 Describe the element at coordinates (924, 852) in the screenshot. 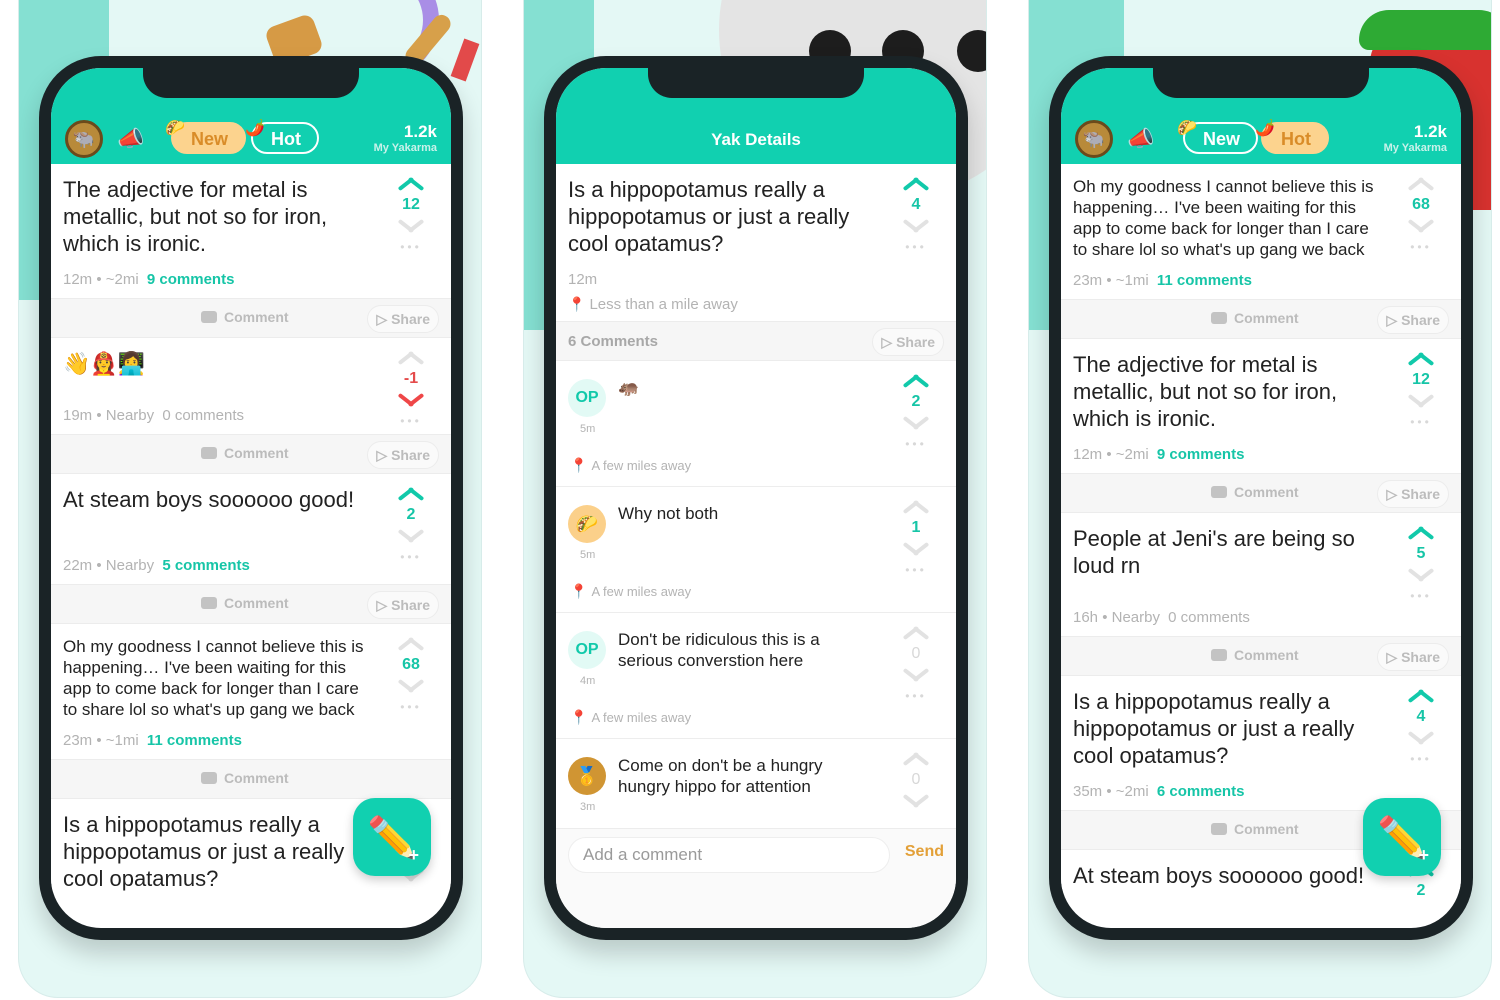

I see `send-button: Send` at that location.